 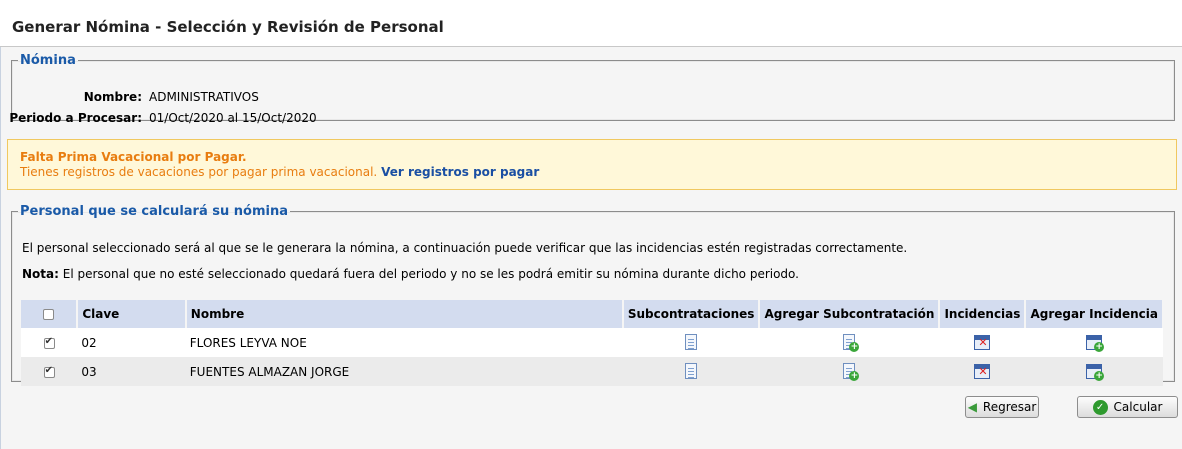 What do you see at coordinates (460, 172) in the screenshot?
I see `ver-registros-link: Ver registros por pagar` at bounding box center [460, 172].